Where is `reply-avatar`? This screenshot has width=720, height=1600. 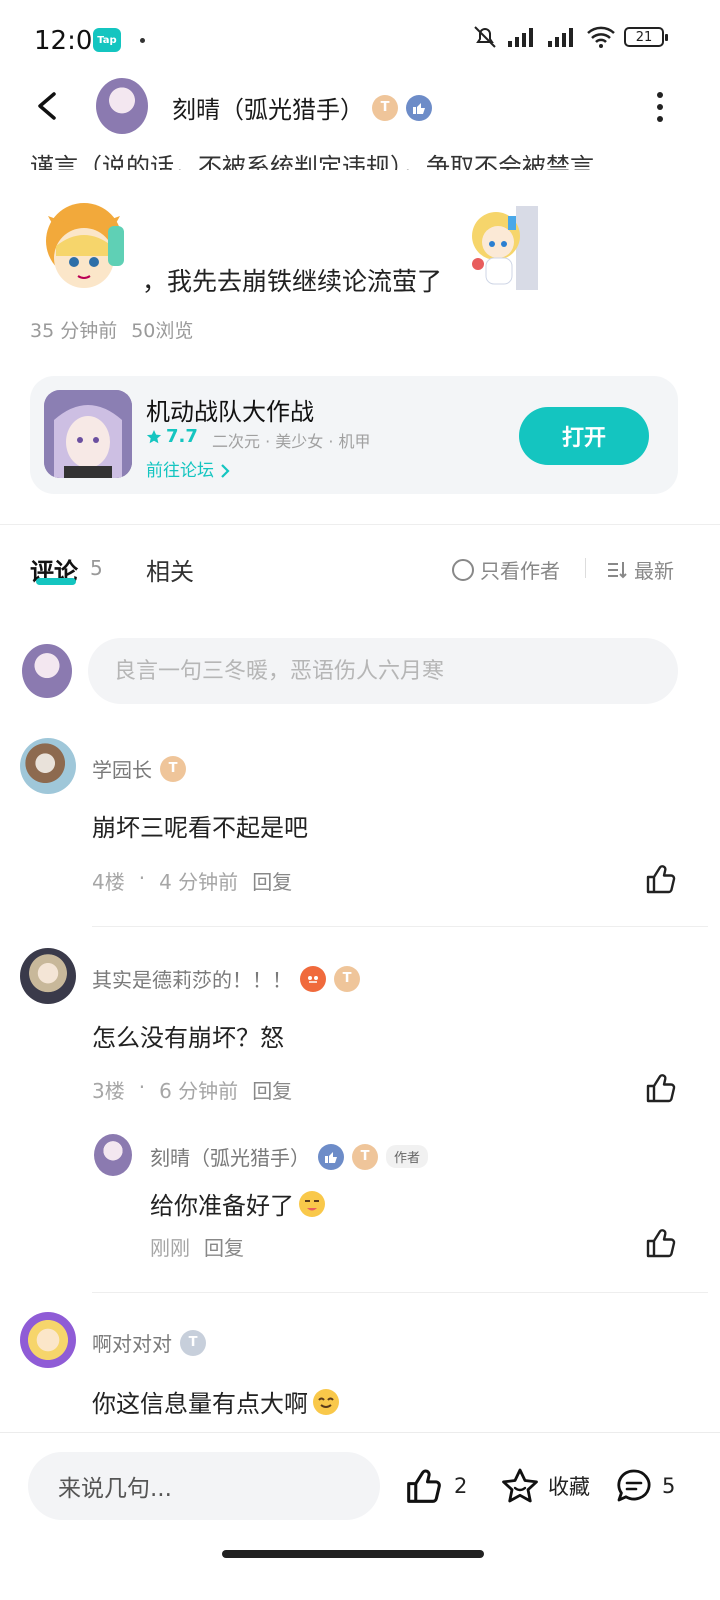
reply-avatar is located at coordinates (113, 1155).